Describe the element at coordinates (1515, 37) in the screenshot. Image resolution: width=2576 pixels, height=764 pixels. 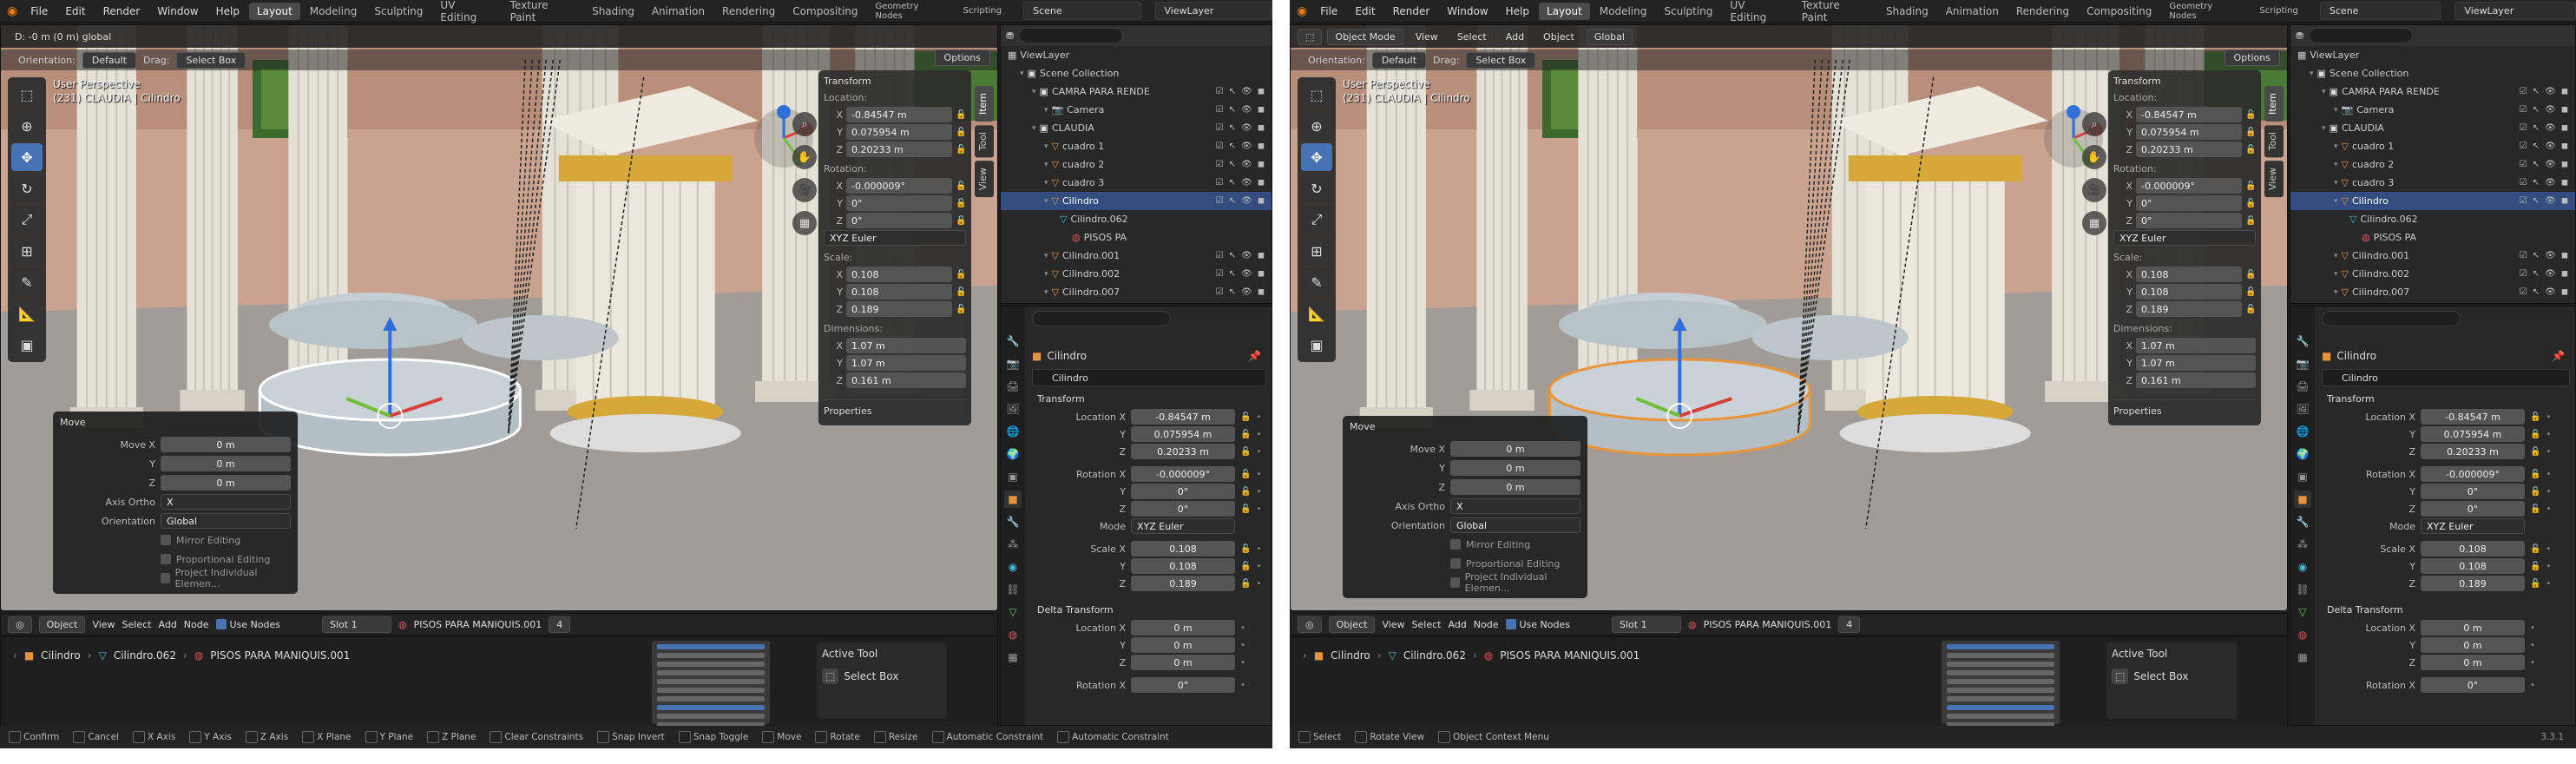
I see `viewport-menu-add: Add` at that location.